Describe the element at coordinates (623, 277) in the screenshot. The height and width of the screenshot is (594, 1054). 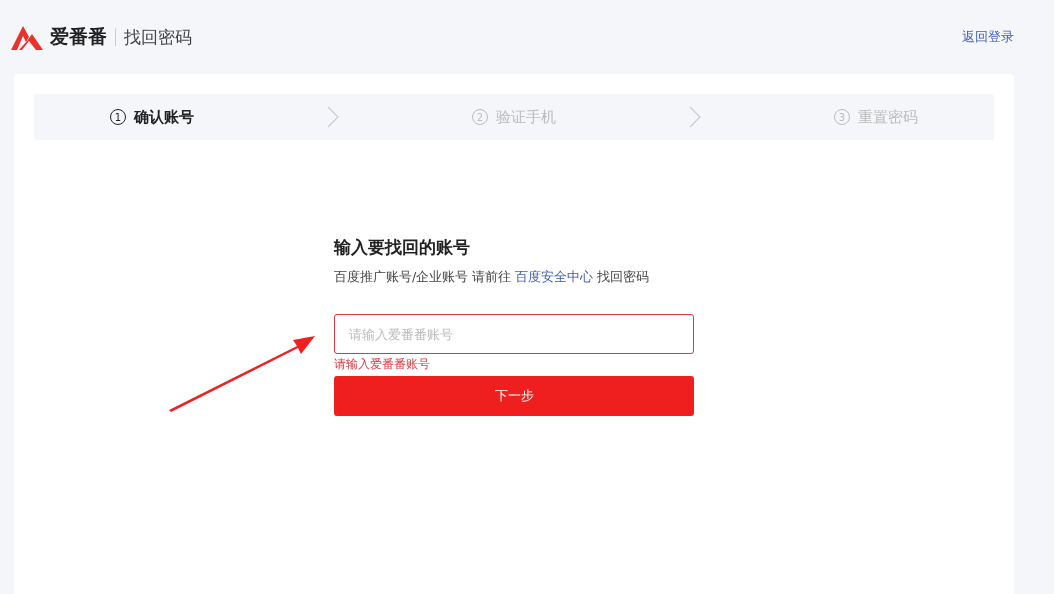
I see `note-text: 找回密码` at that location.